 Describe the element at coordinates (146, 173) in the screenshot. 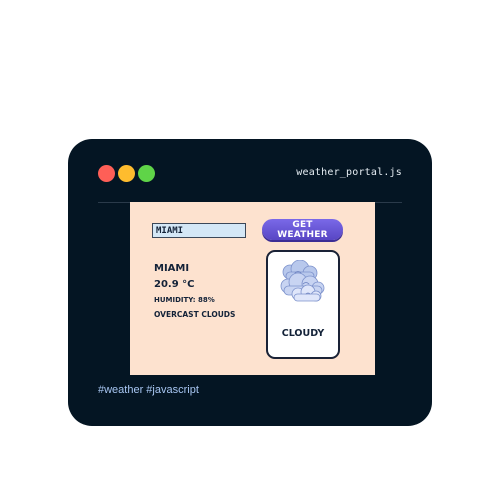

I see `maximize-dot` at that location.